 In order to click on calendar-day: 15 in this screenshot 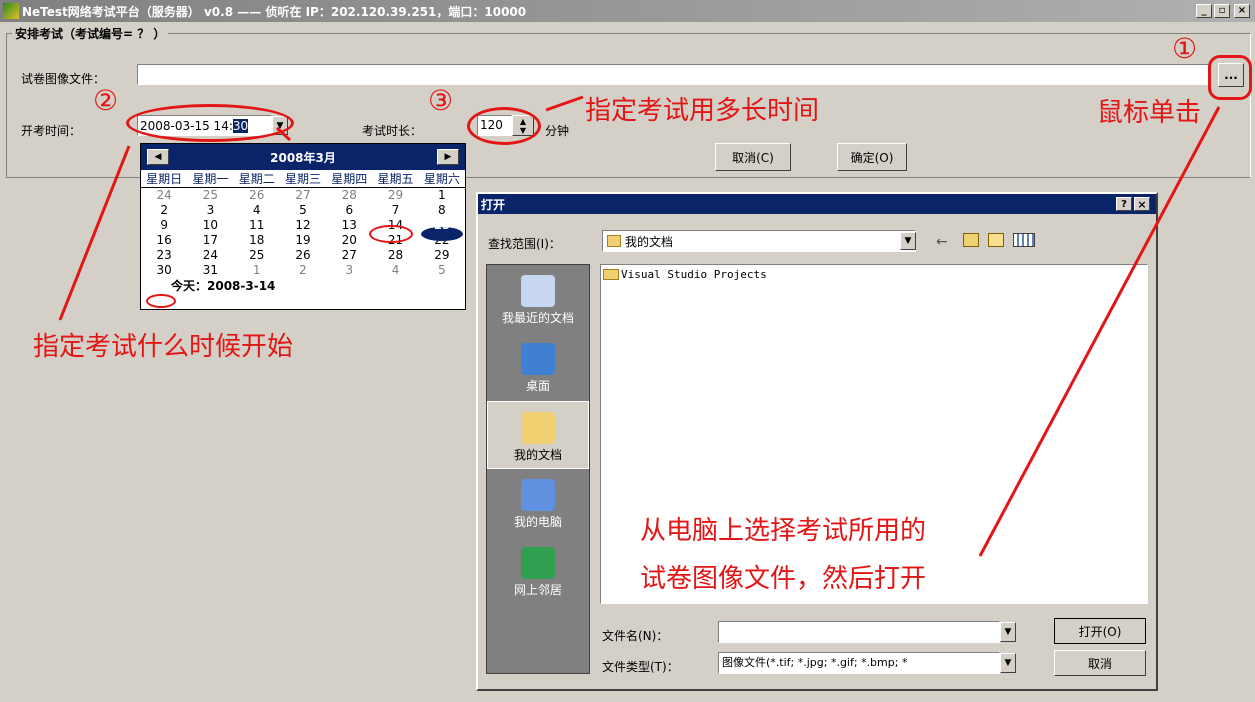, I will do `click(442, 225)`.